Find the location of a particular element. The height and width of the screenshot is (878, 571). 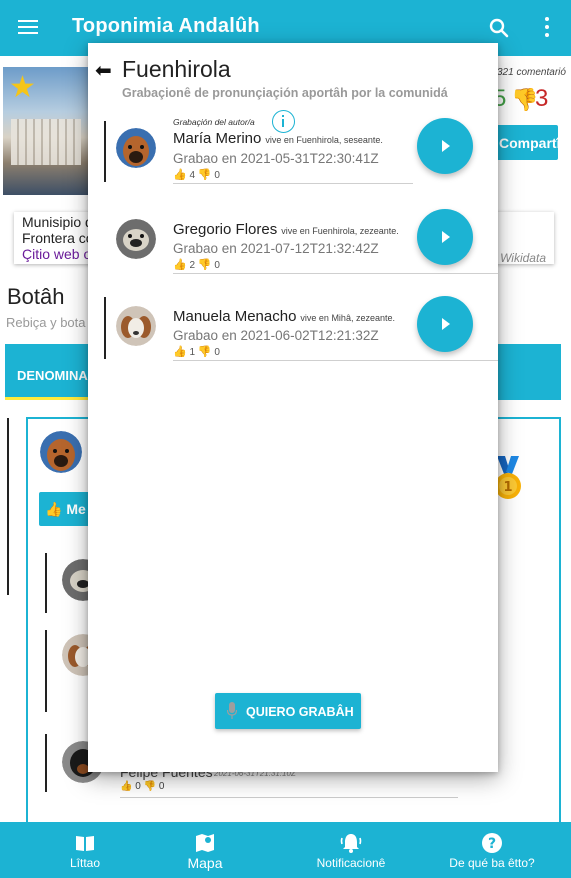

bell-icon is located at coordinates (351, 843).